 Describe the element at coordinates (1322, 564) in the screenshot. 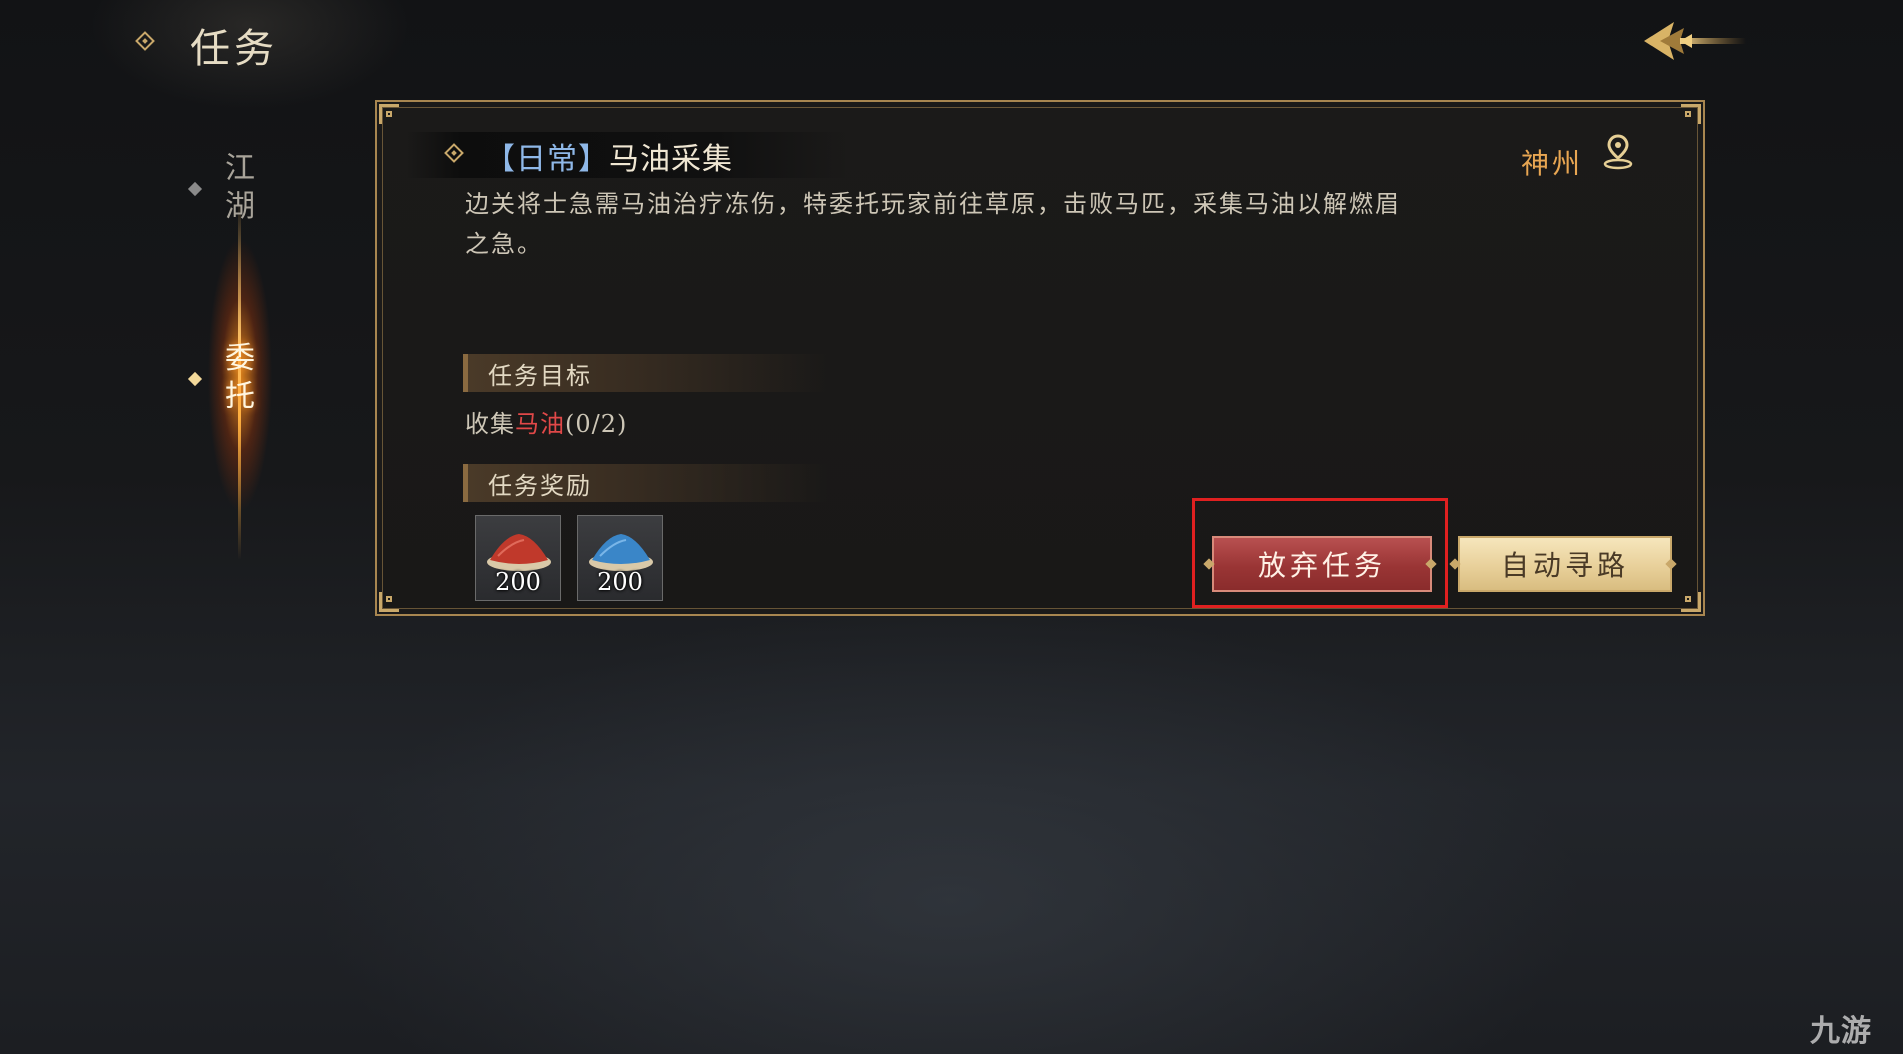

I see `abandon-quest-button: 放弃任务` at that location.